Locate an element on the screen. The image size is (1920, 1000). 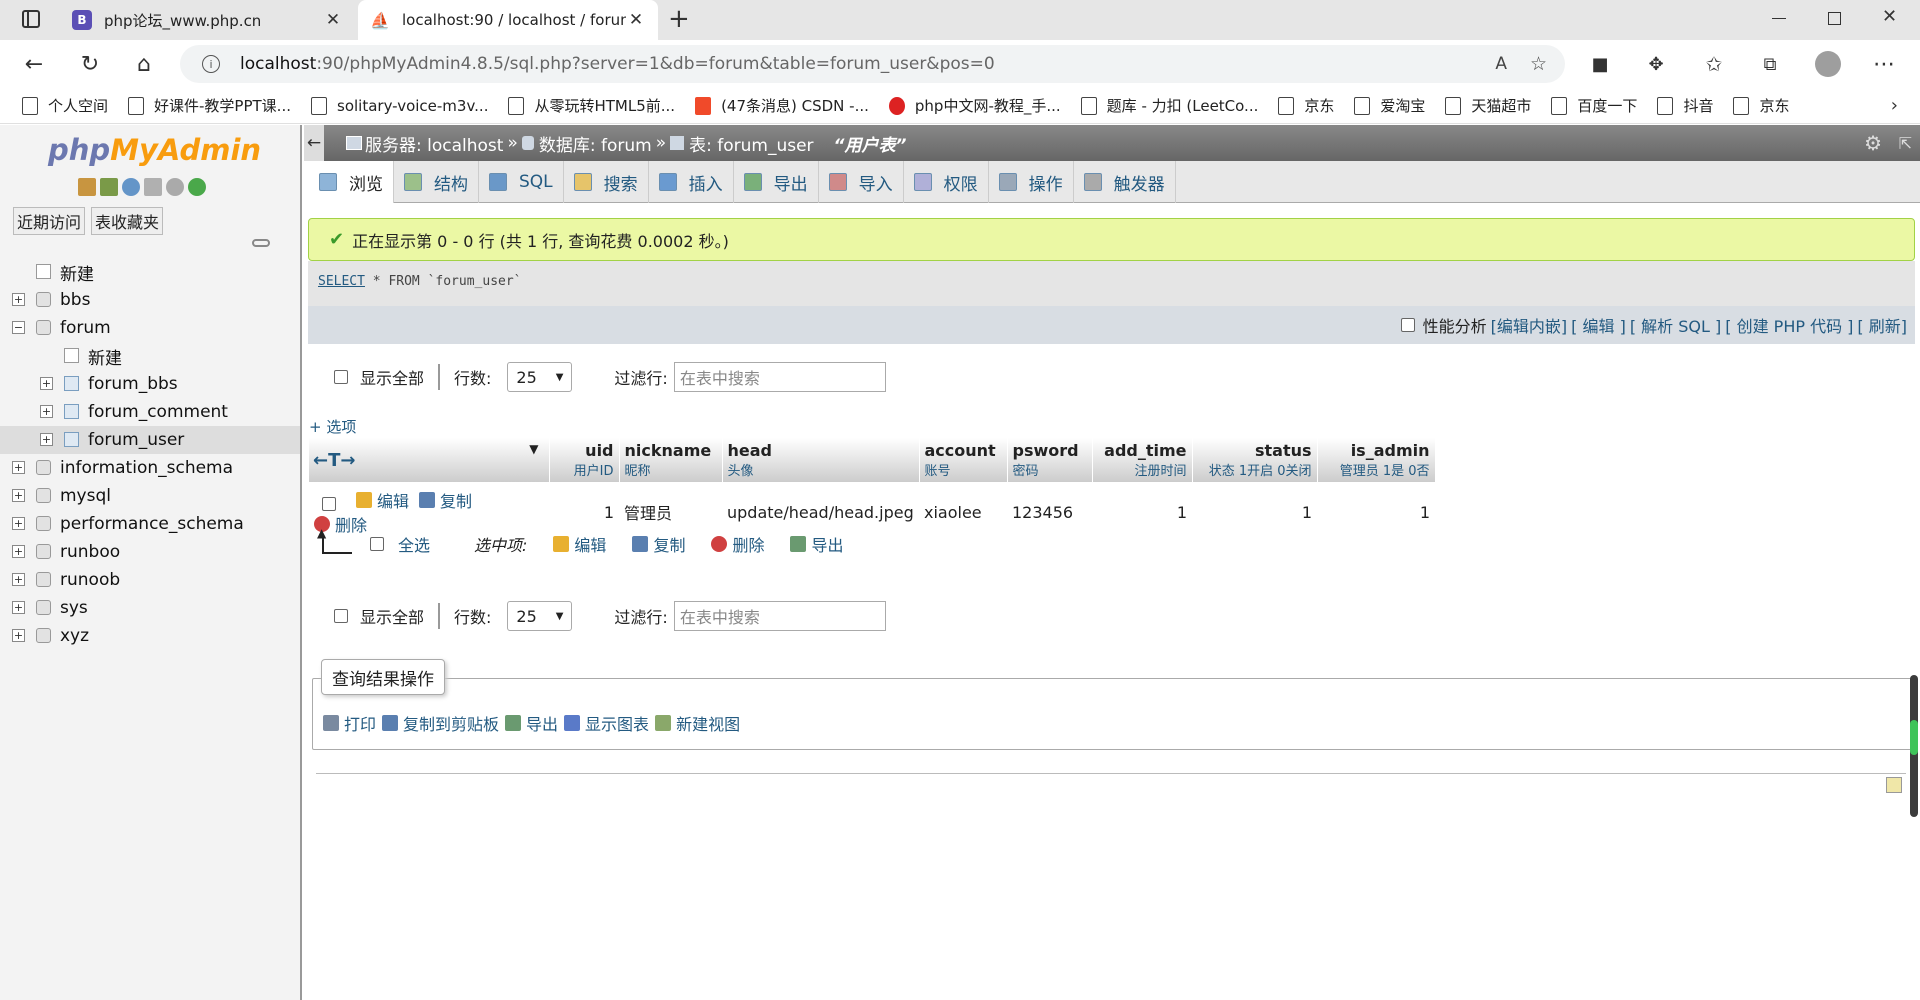
tab-1: 结构 is located at coordinates (436, 182).